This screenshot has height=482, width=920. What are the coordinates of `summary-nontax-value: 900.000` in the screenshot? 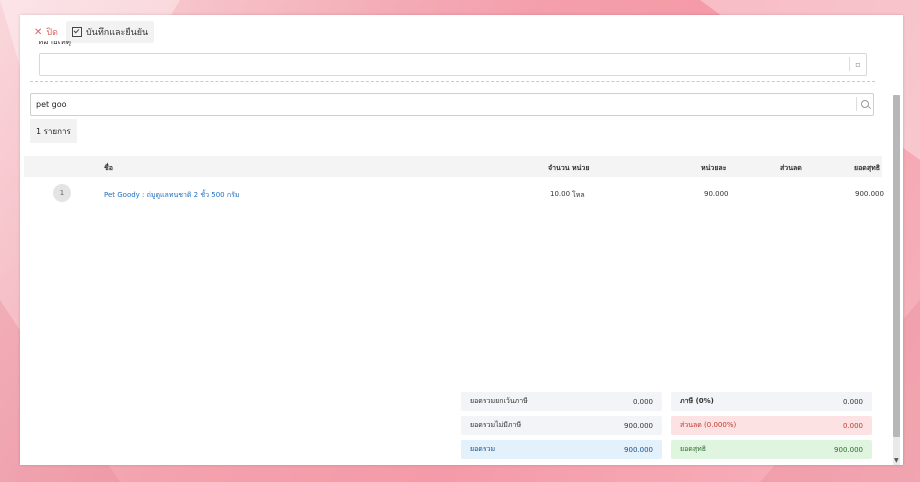 It's located at (638, 425).